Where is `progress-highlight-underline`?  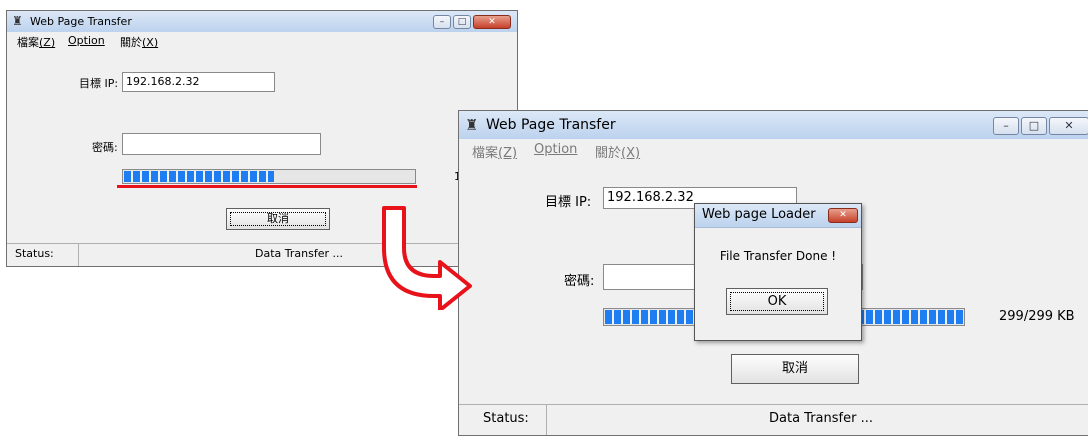 progress-highlight-underline is located at coordinates (267, 186).